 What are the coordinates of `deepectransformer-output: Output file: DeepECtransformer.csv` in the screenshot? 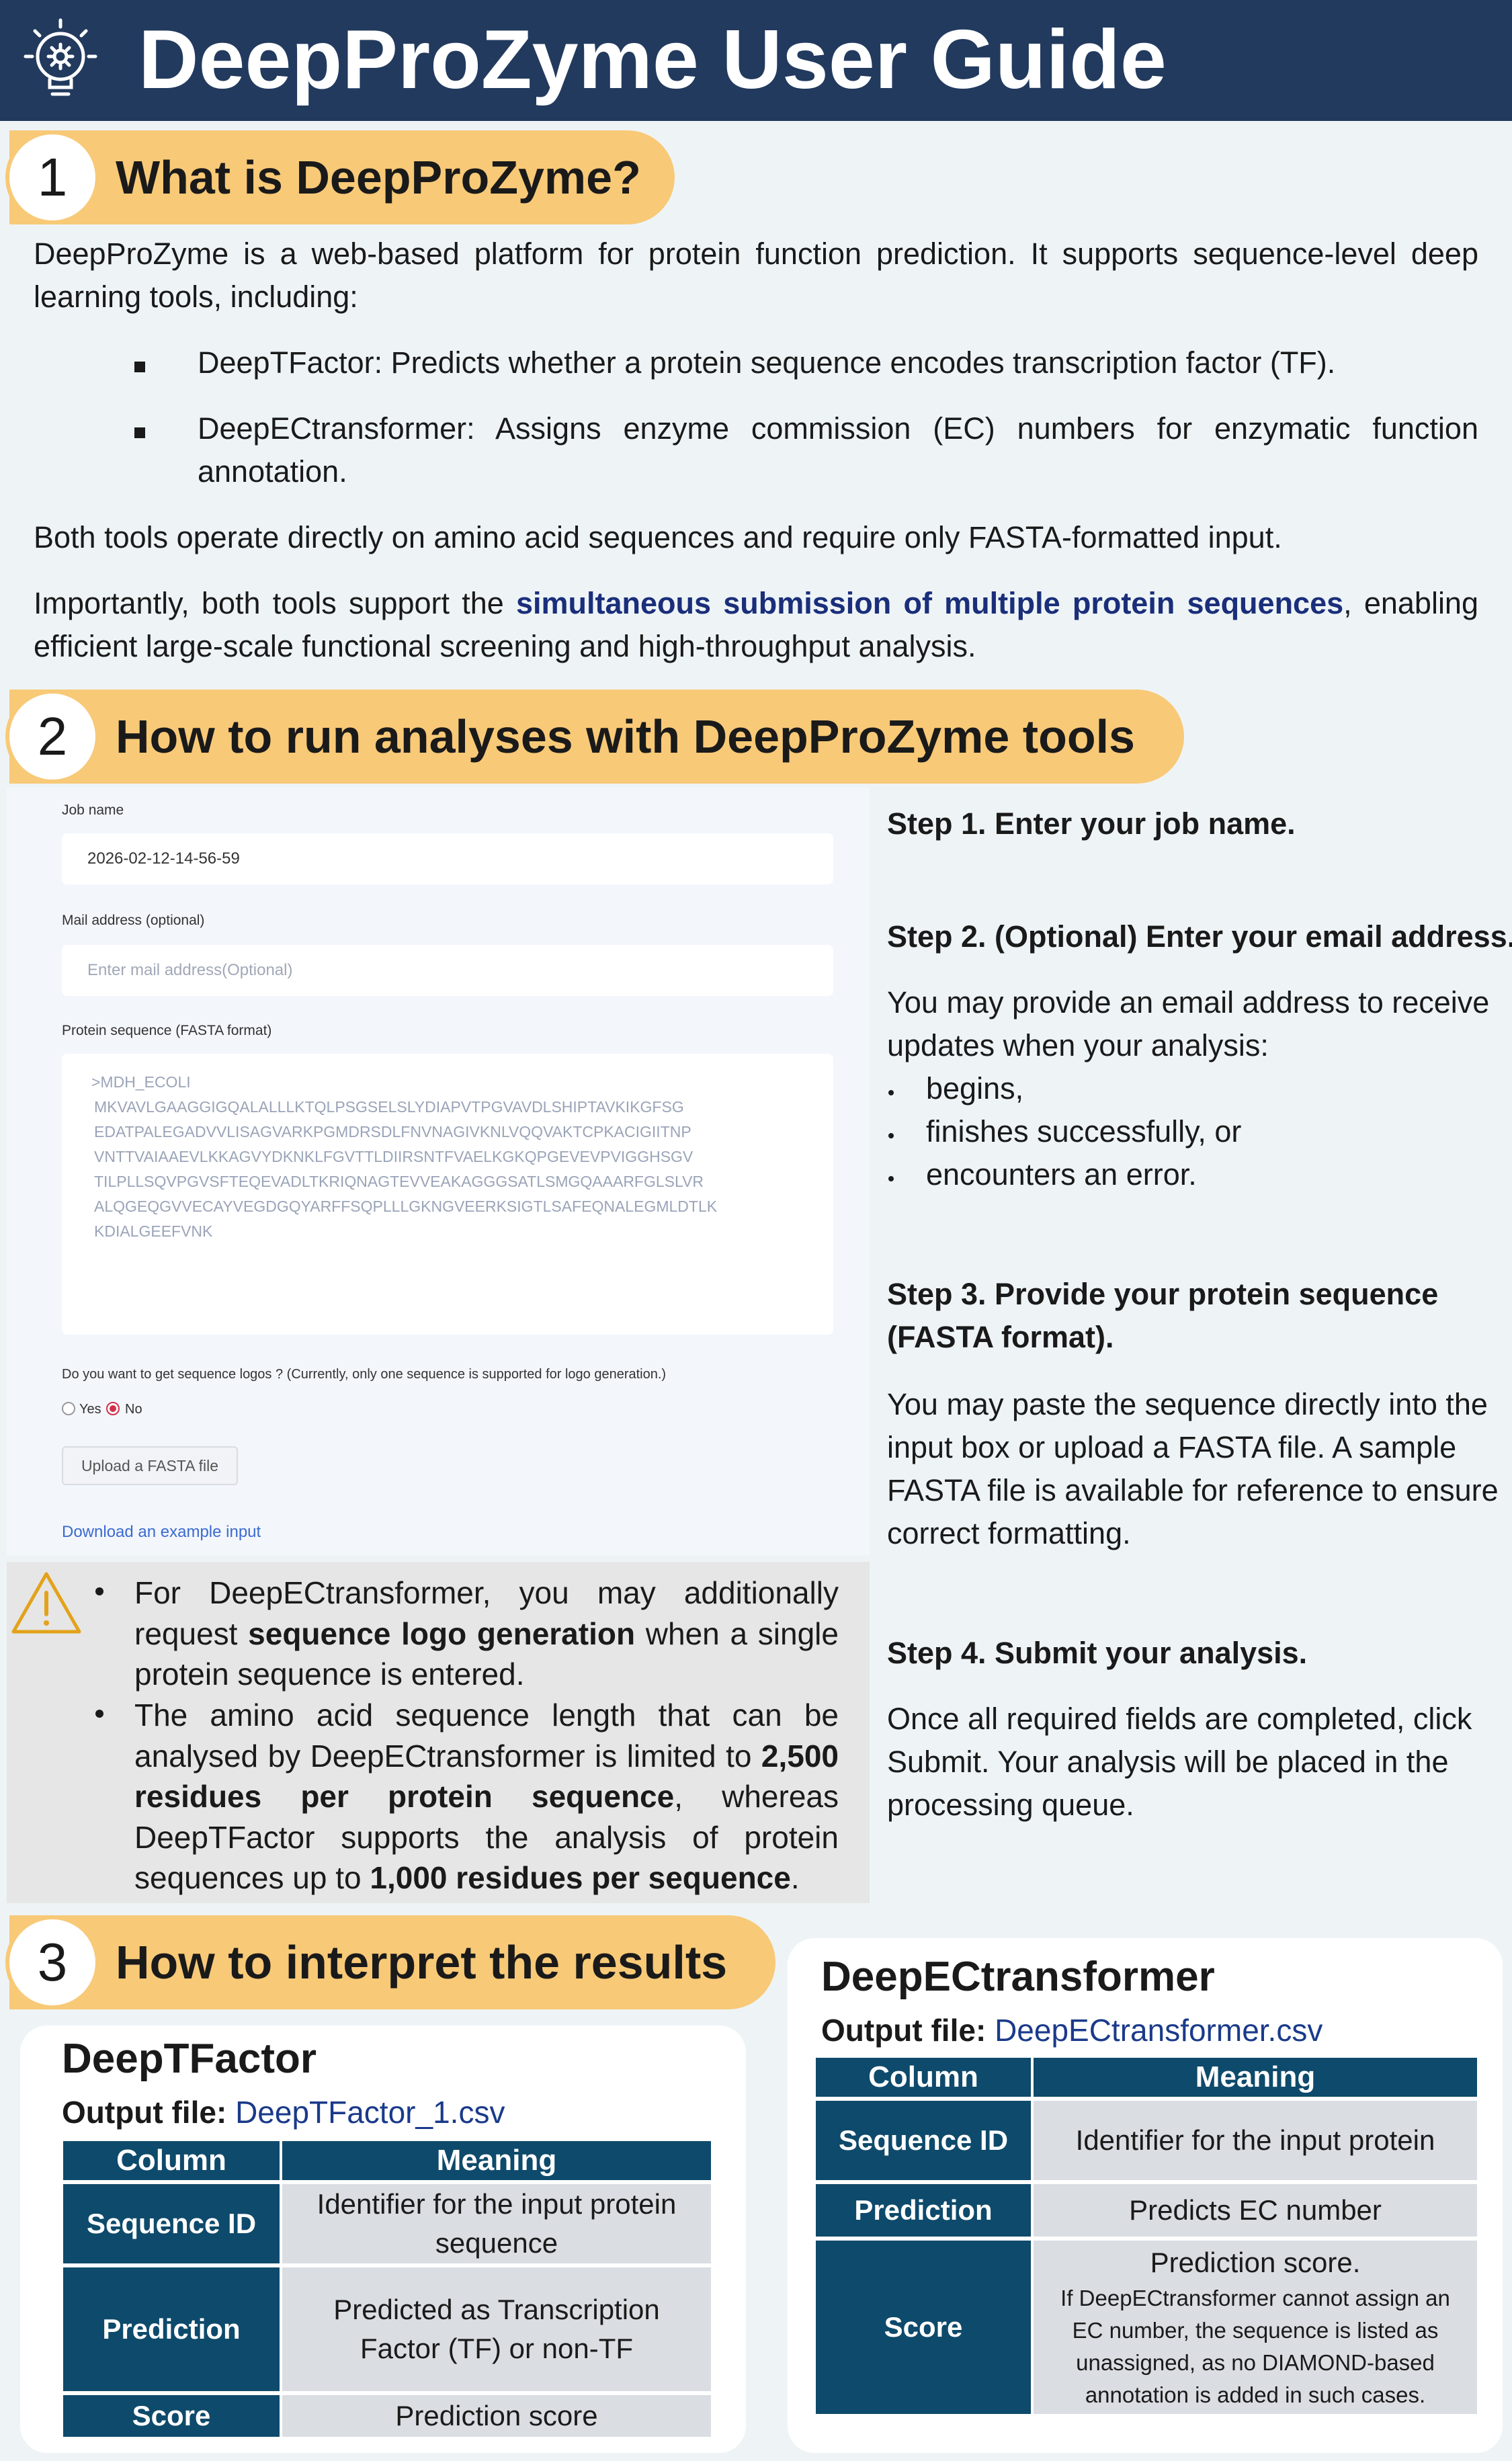 It's located at (1072, 2030).